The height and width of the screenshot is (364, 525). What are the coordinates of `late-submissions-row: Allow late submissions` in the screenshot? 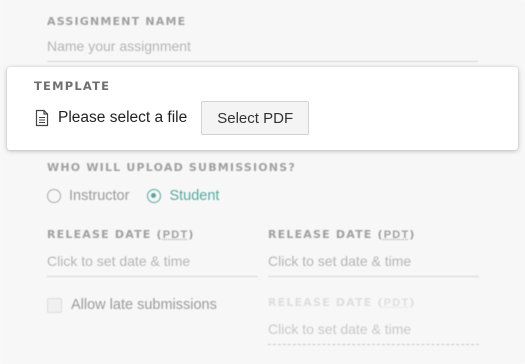 It's located at (132, 305).